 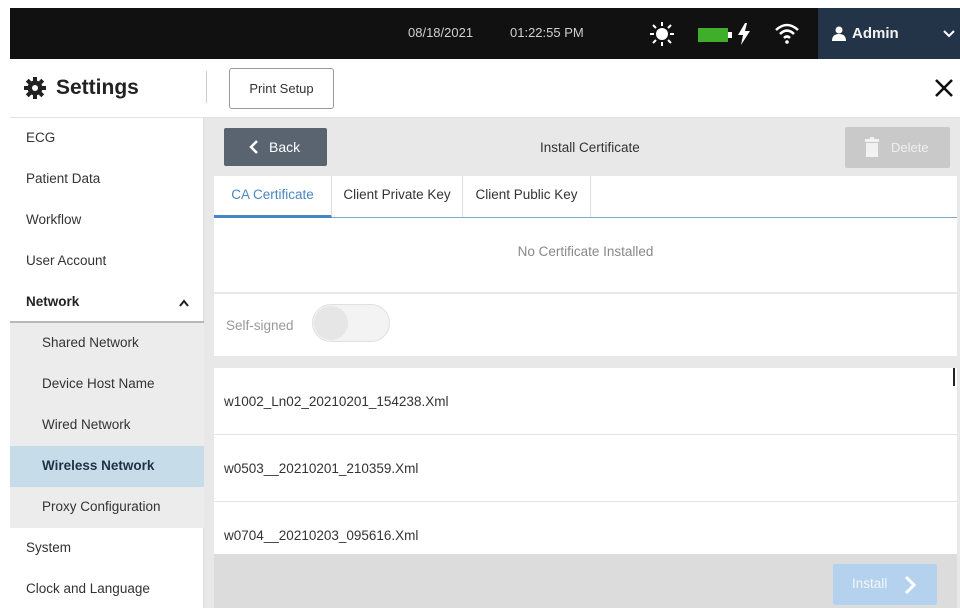 What do you see at coordinates (107, 179) in the screenshot?
I see `sidebar-item-patient-data: Patient Data` at bounding box center [107, 179].